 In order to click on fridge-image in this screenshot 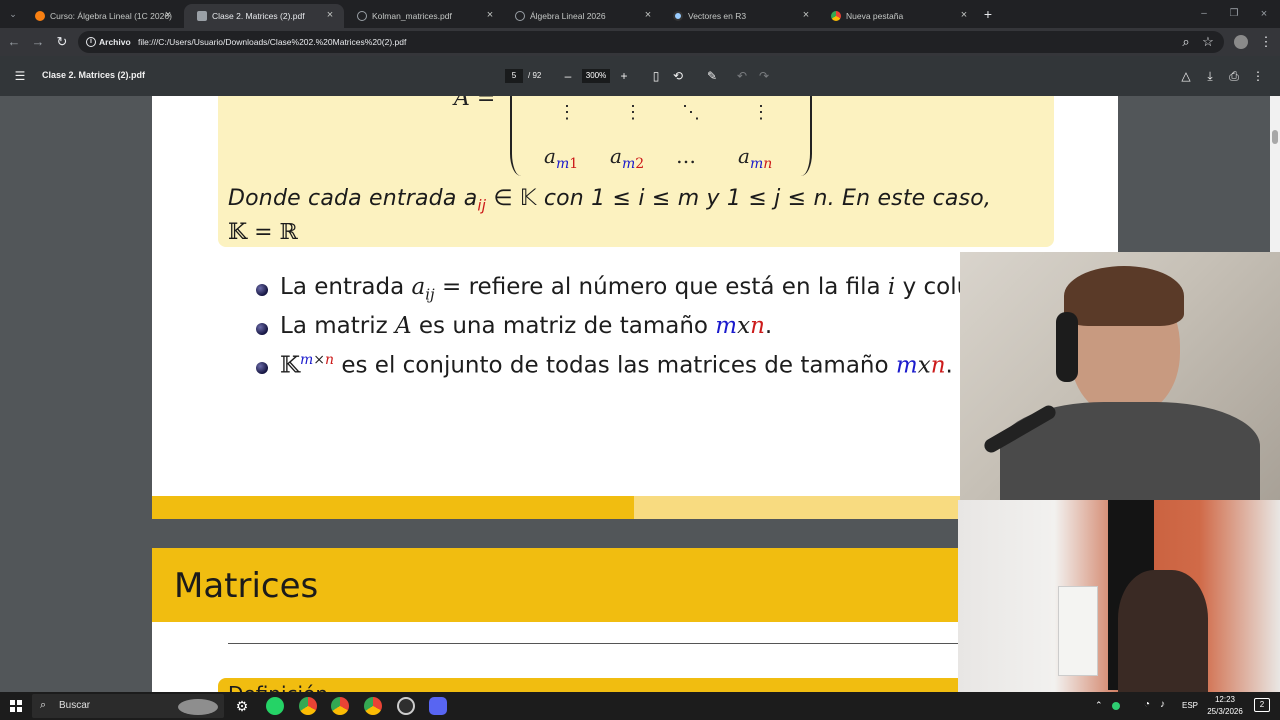, I will do `click(1078, 631)`.